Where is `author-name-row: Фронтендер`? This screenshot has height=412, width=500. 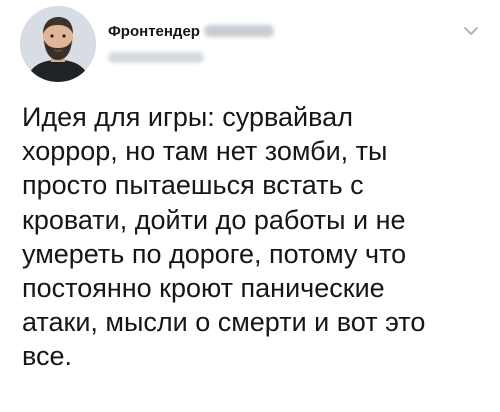 author-name-row: Фронтендер is located at coordinates (280, 31).